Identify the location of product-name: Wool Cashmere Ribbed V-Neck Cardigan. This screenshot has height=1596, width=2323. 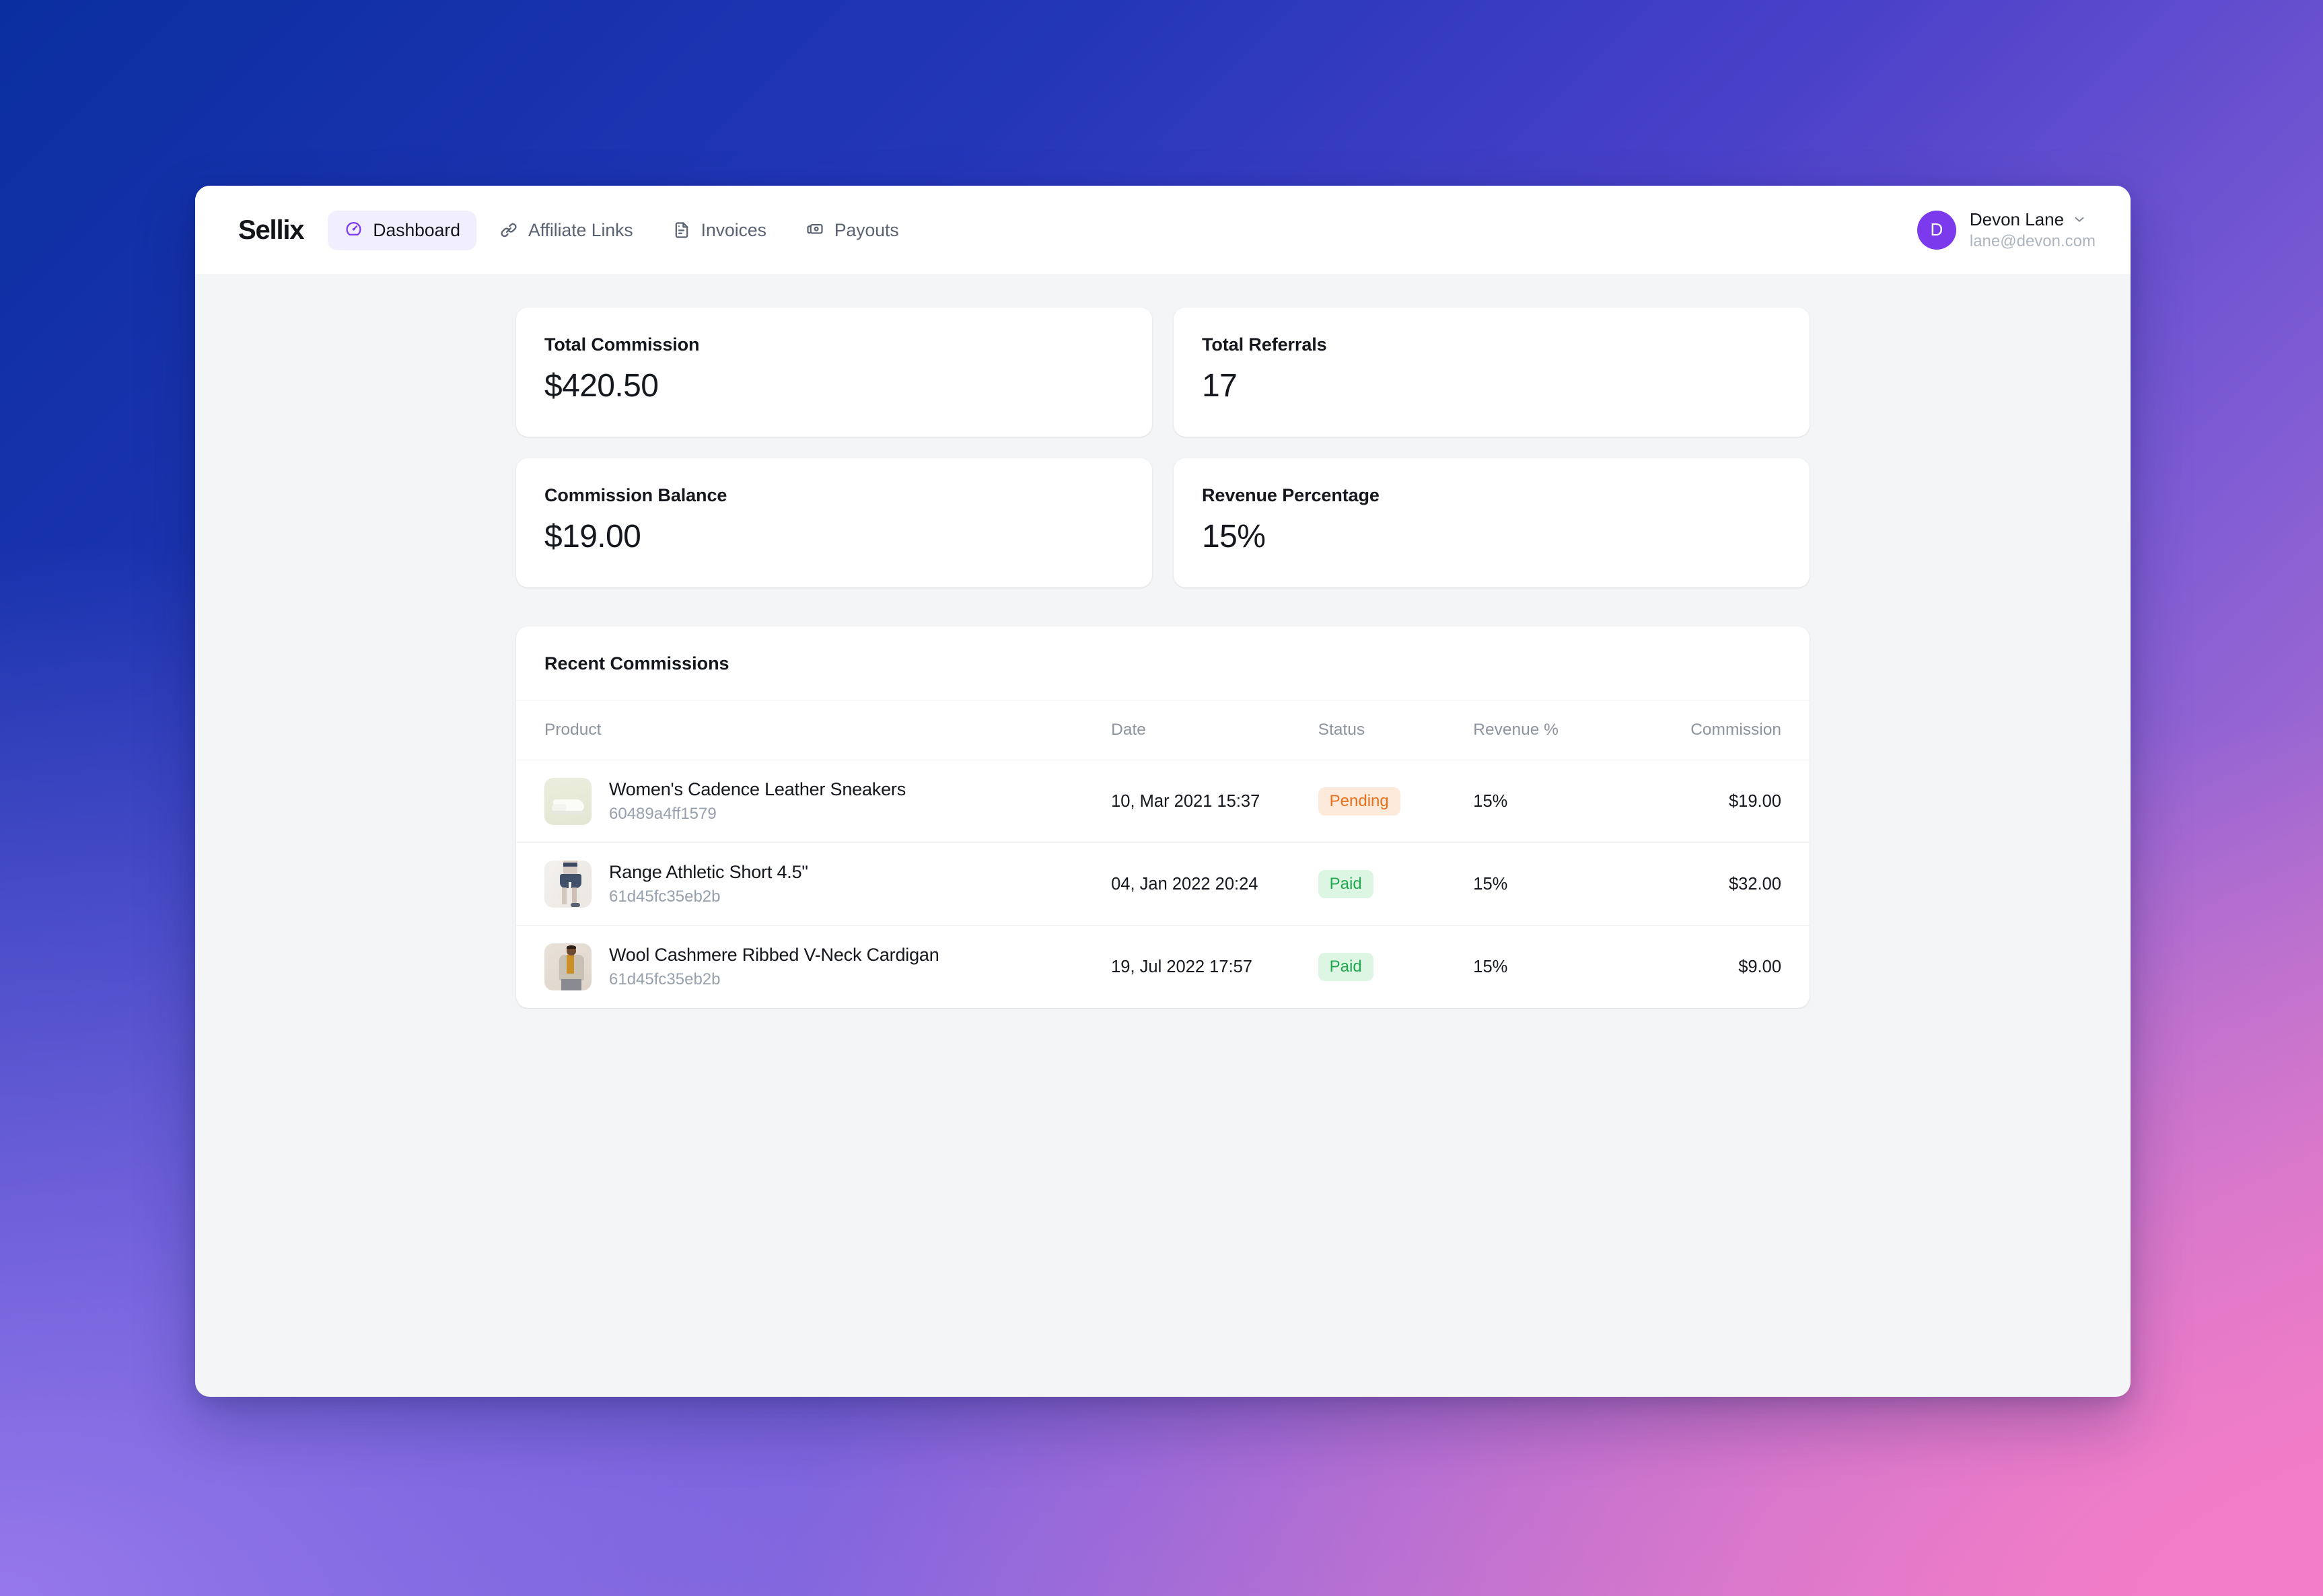
(774, 955).